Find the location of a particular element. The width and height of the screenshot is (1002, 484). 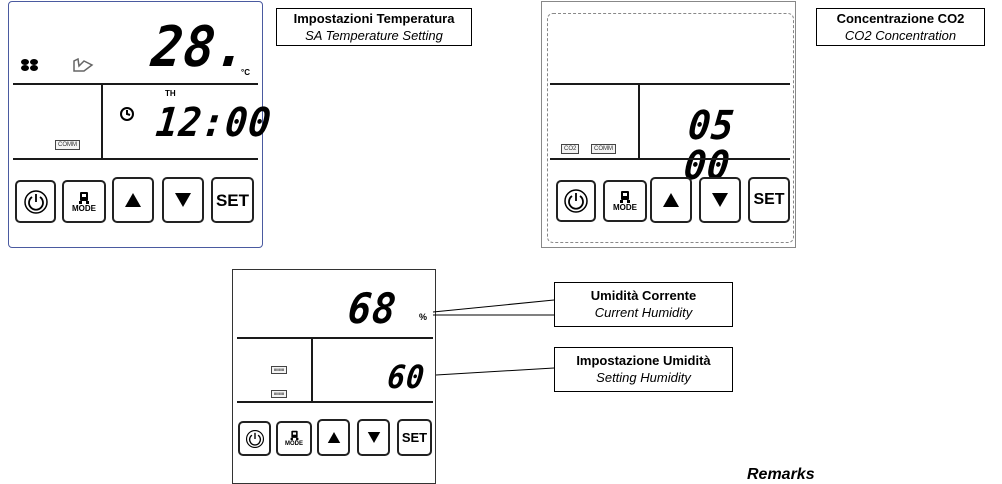

current-humidity-label: Umidità Corrente Current Humidity is located at coordinates (643, 304).